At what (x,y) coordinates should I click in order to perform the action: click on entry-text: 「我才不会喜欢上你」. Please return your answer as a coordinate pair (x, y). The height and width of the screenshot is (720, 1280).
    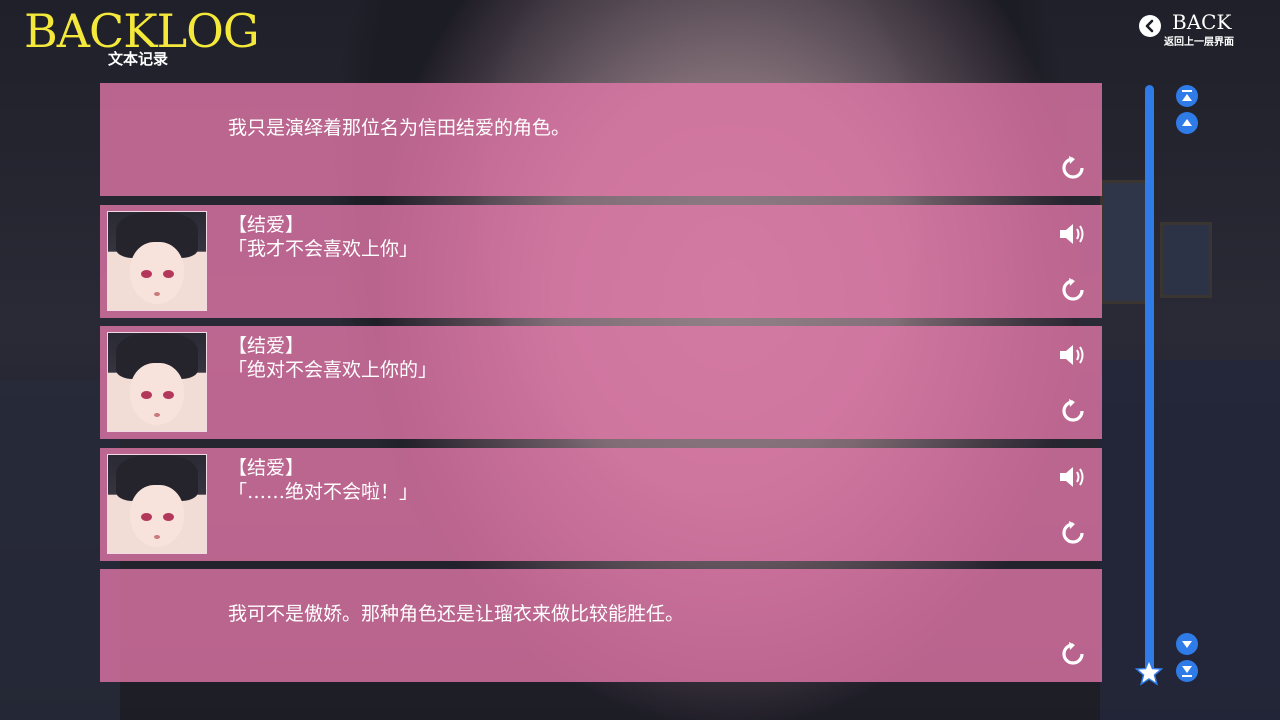
    Looking at the image, I should click on (323, 249).